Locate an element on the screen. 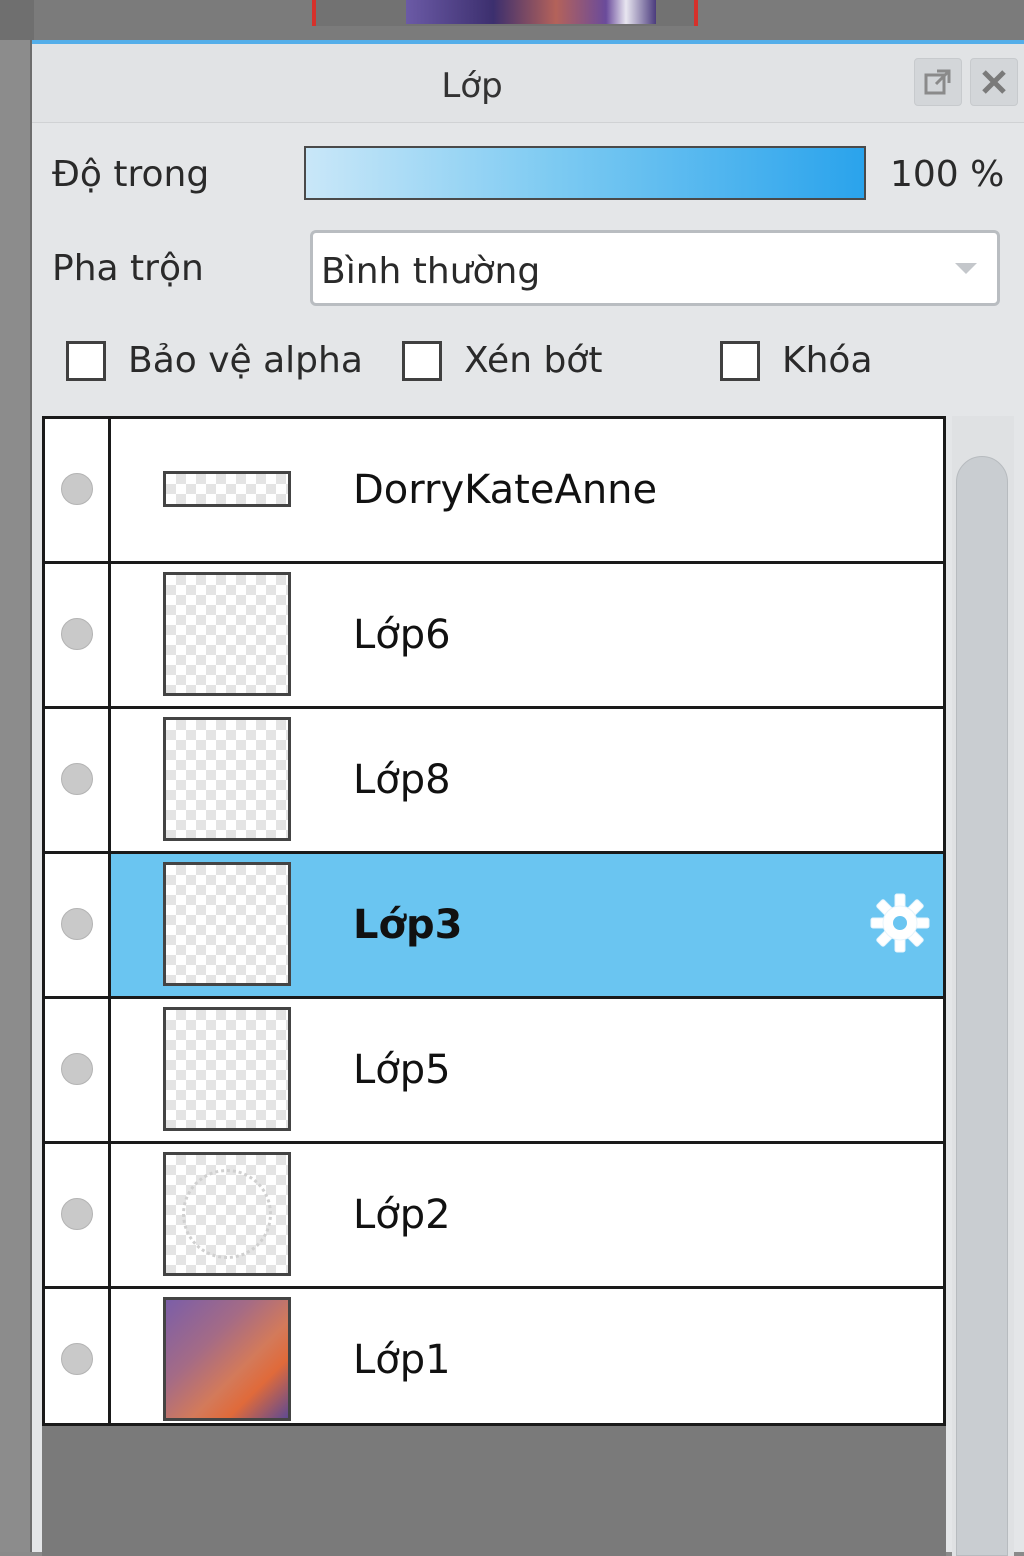 This screenshot has width=1024, height=1556. external-window-icon is located at coordinates (938, 82).